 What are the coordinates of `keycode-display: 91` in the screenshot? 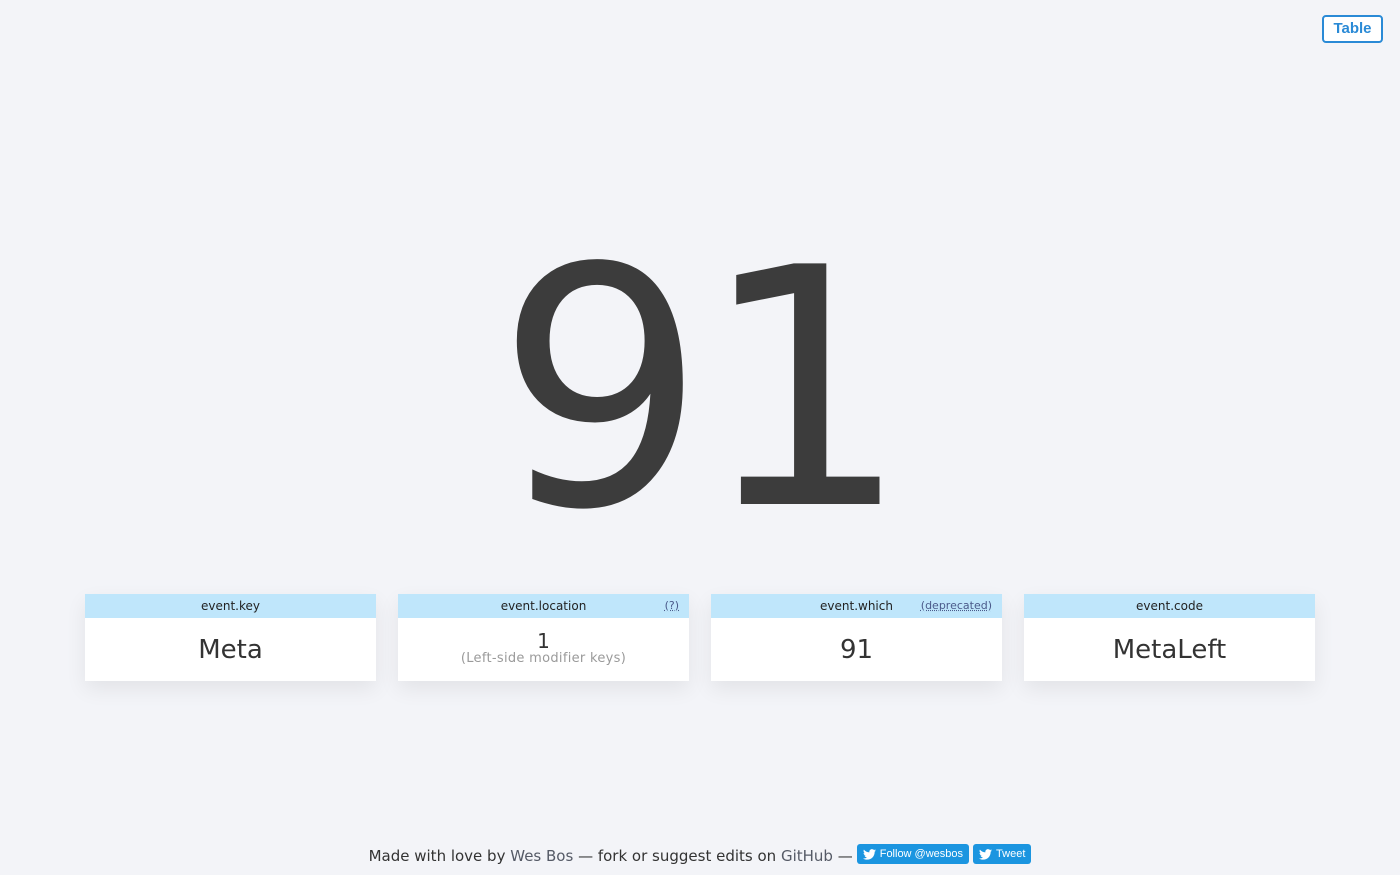 It's located at (703, 390).